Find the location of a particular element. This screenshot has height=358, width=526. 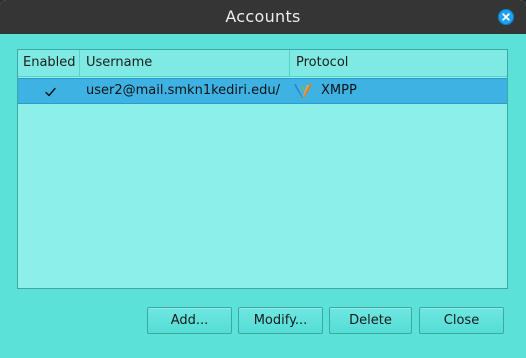

account-row: user2@mail.smkn1kediri.edu/ XMPP is located at coordinates (262, 91).